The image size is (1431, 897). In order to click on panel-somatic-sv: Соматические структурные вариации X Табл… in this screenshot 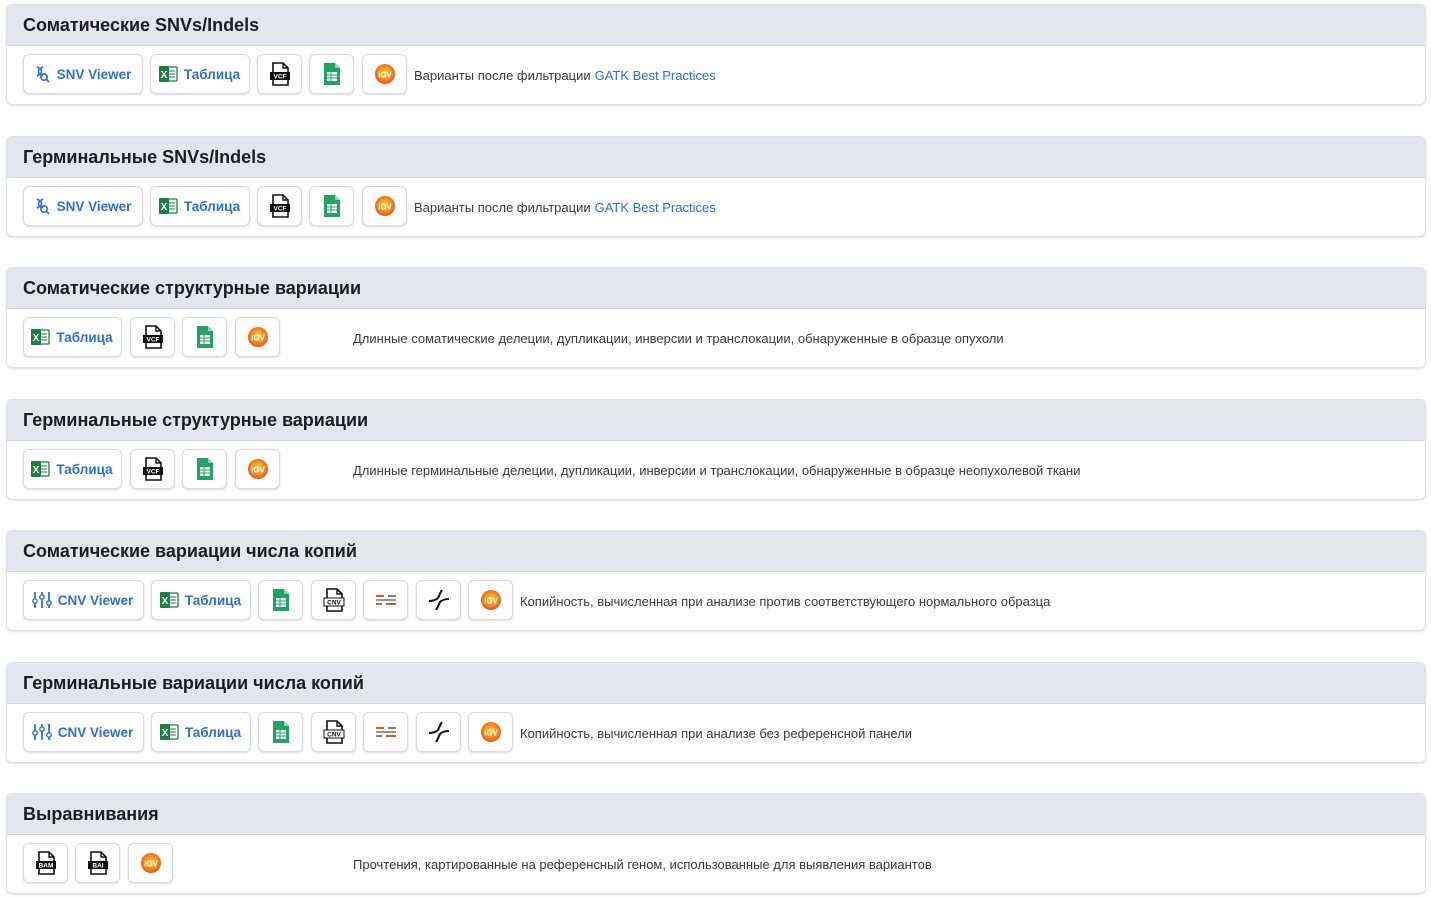, I will do `click(716, 317)`.